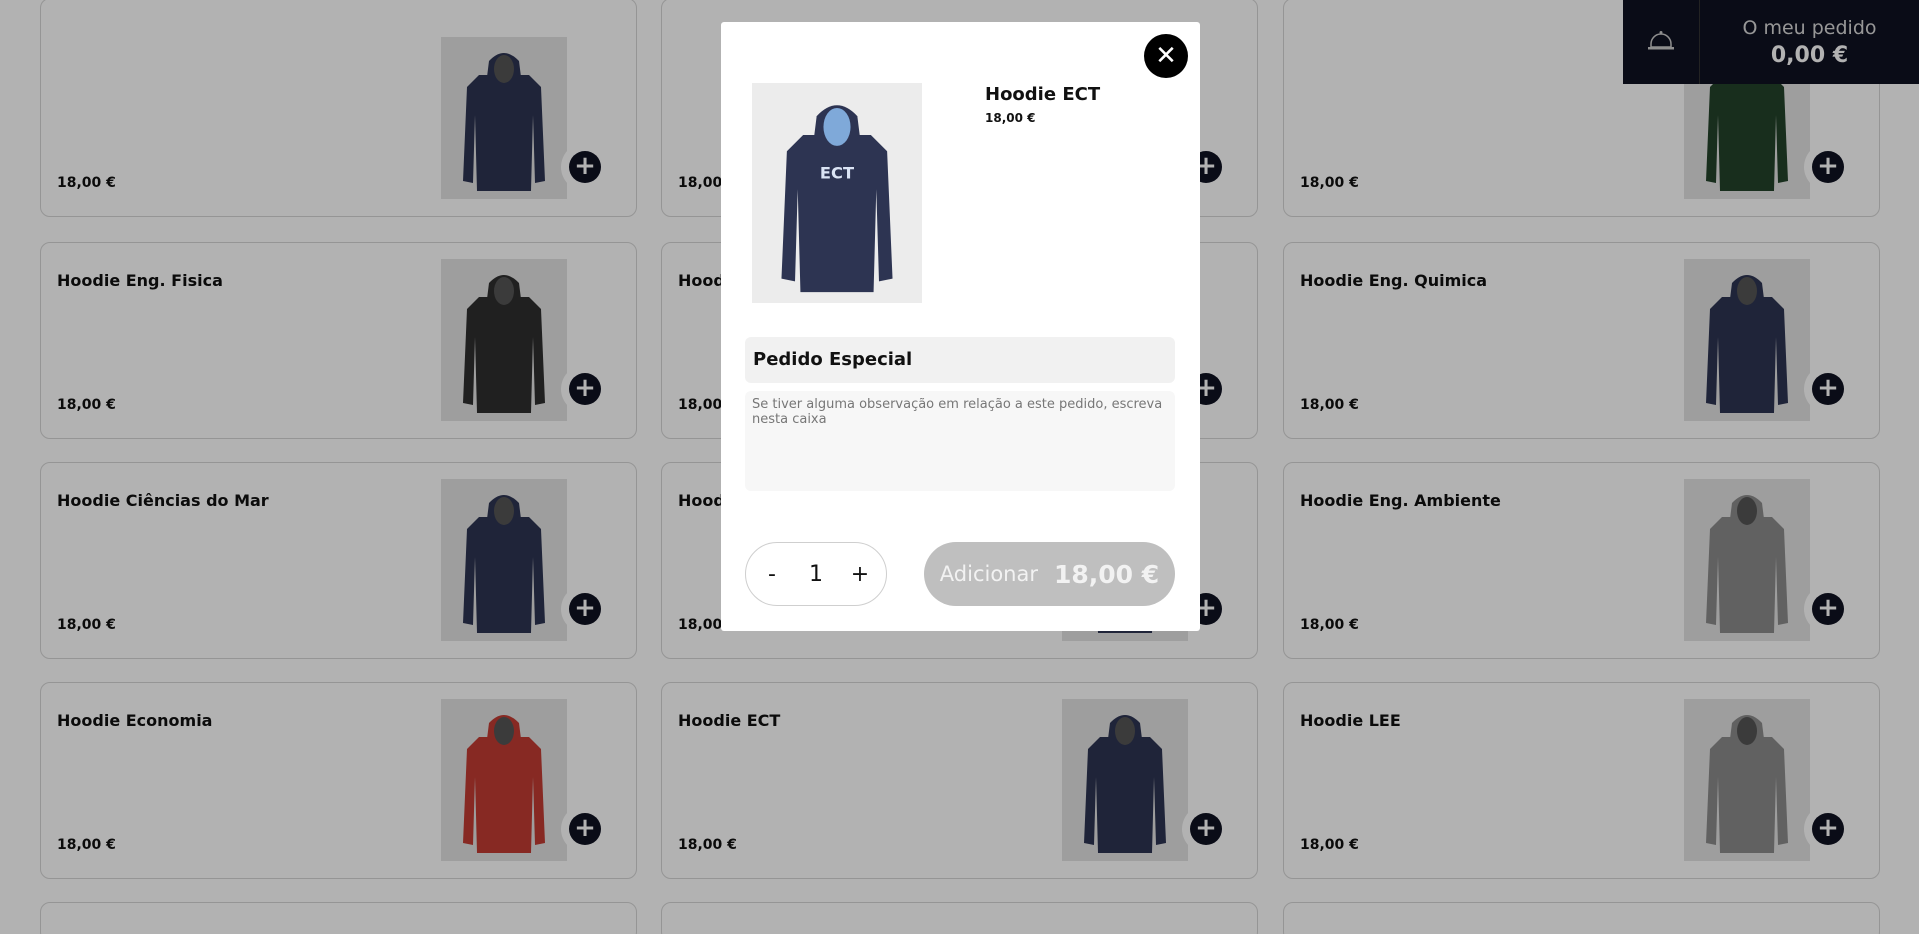 Image resolution: width=1919 pixels, height=934 pixels. Describe the element at coordinates (960, 441) in the screenshot. I see `special-request-input` at that location.